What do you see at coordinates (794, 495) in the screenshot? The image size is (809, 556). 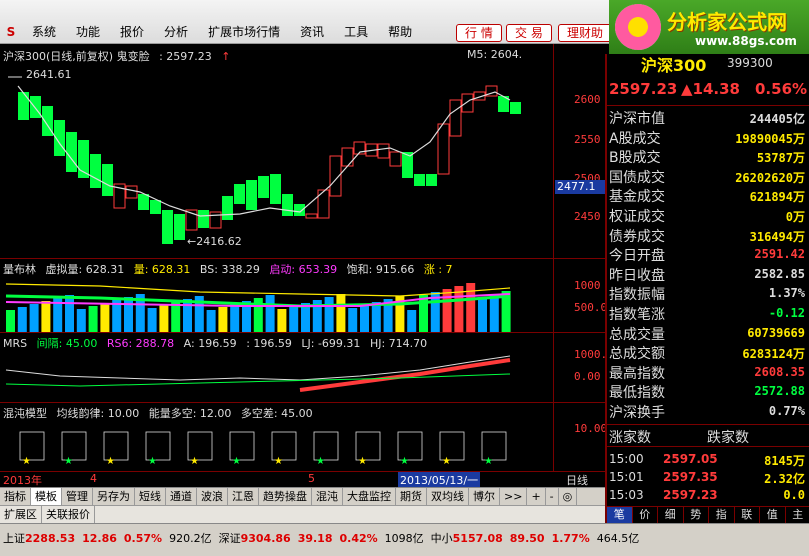 I see `tick-volume: 0.0` at bounding box center [794, 495].